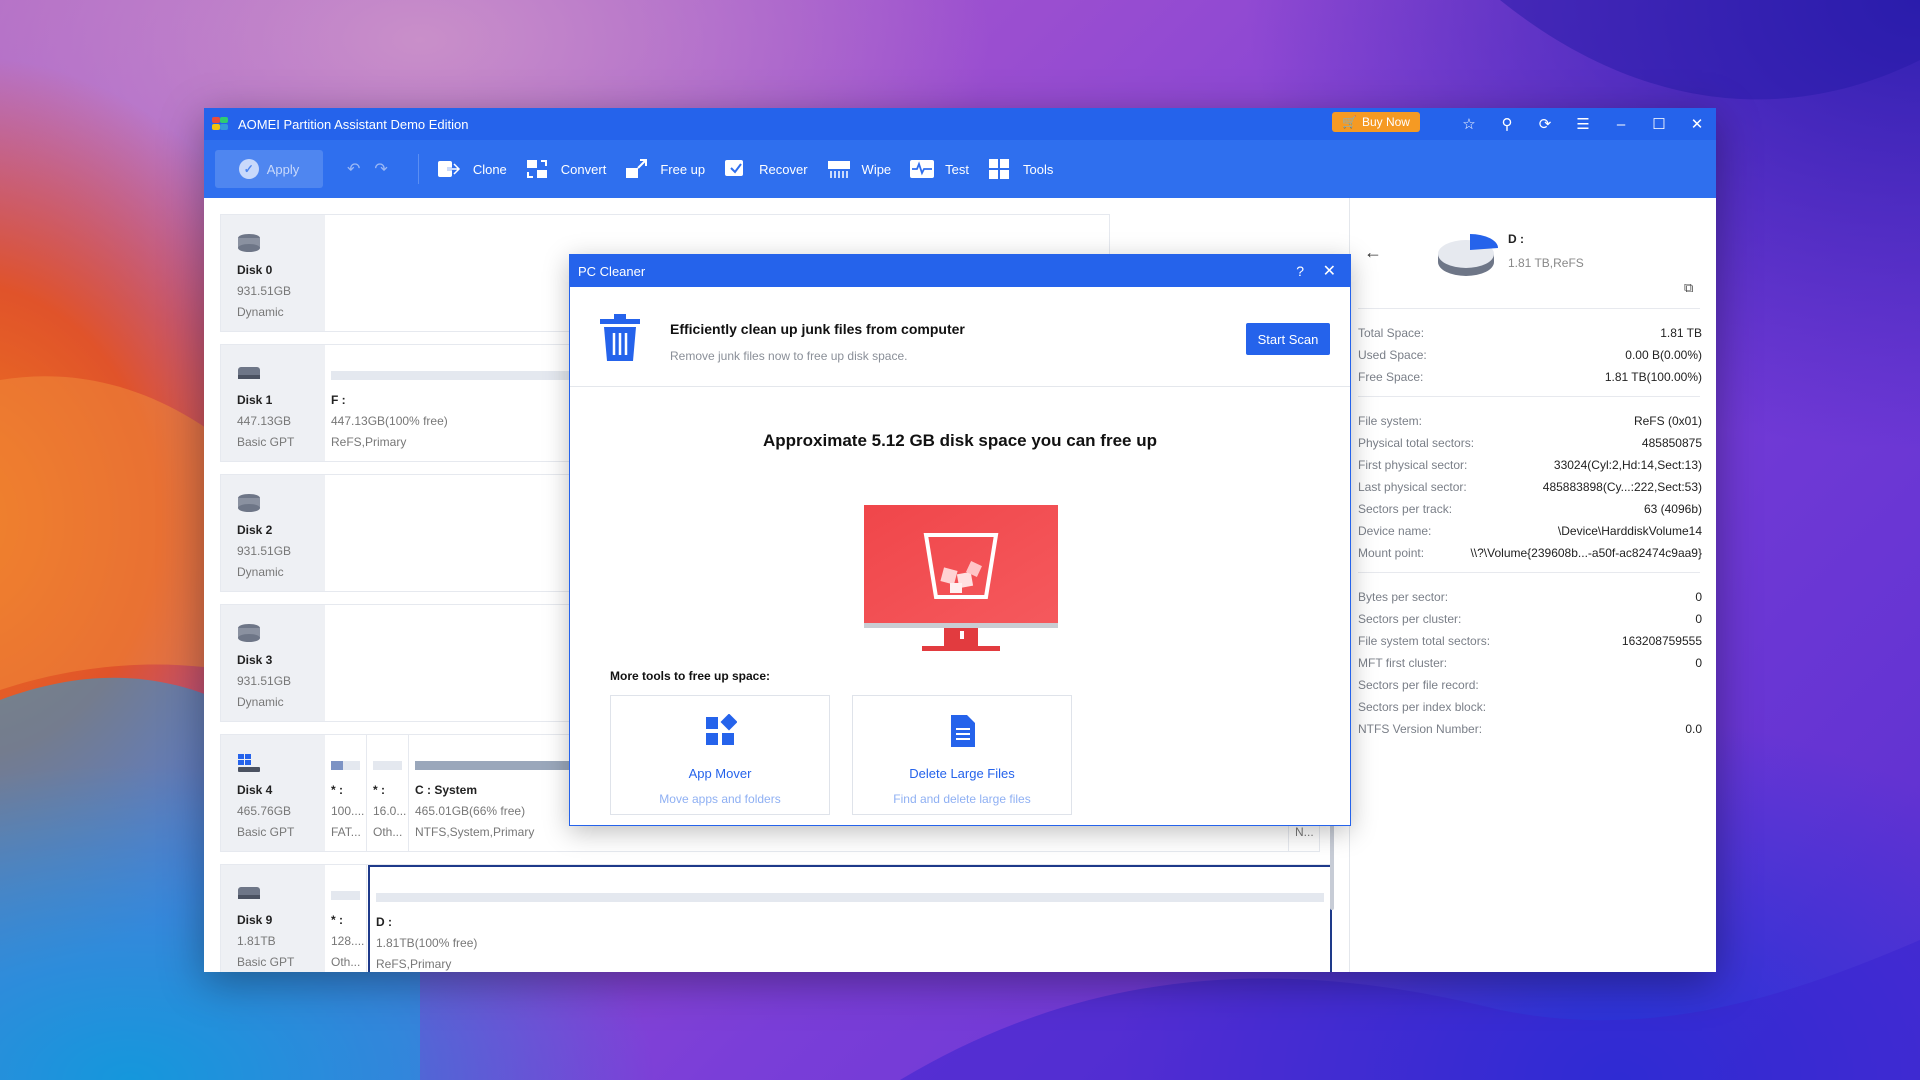 The width and height of the screenshot is (1920, 1080). I want to click on help-icon: ?, so click(1300, 271).